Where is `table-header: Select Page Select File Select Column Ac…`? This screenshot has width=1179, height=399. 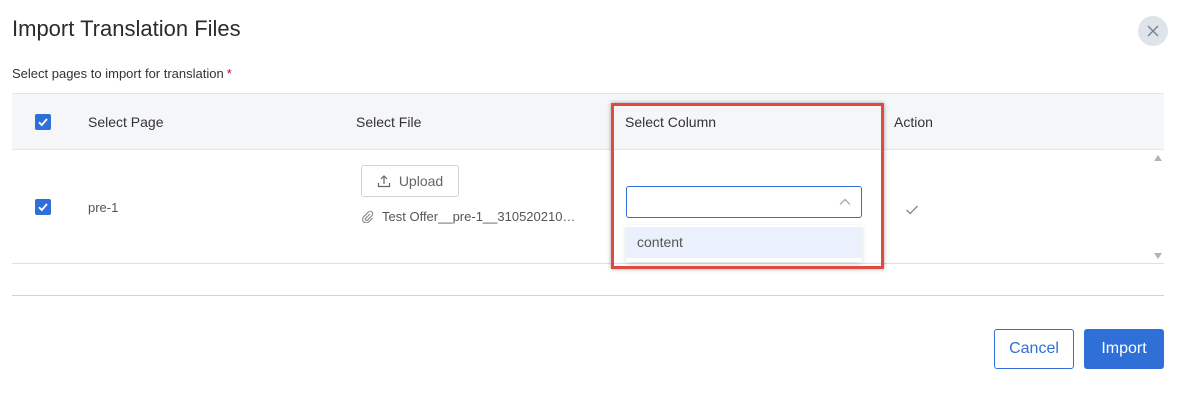
table-header: Select Page Select File Select Column Ac… is located at coordinates (588, 121).